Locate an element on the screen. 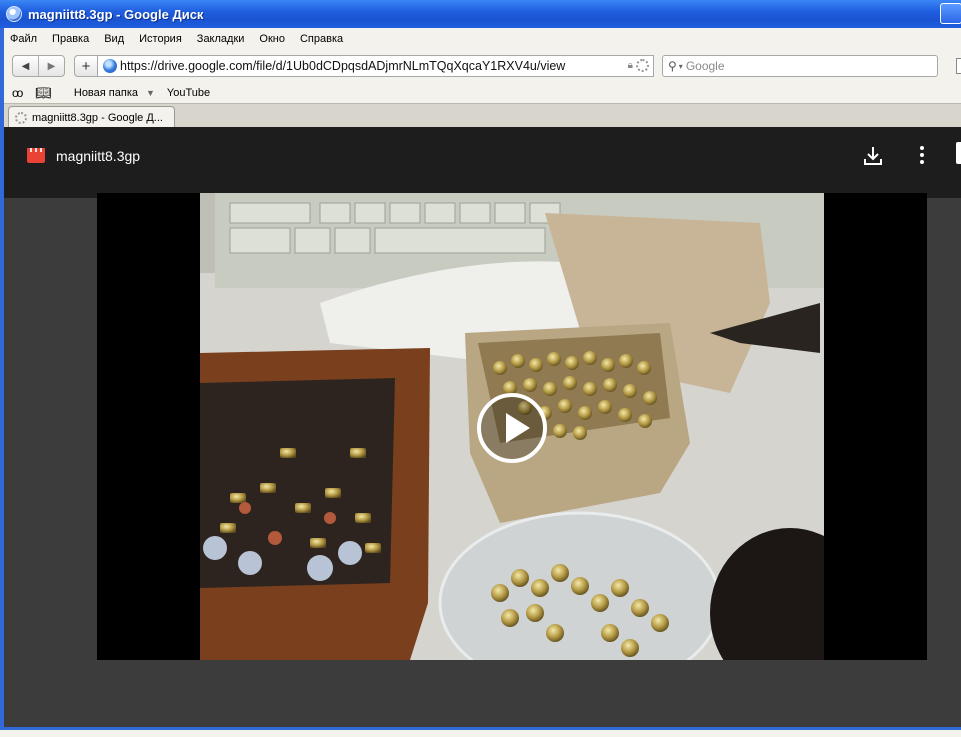  dropdown-arrow-icon: ▼ is located at coordinates (150, 93).